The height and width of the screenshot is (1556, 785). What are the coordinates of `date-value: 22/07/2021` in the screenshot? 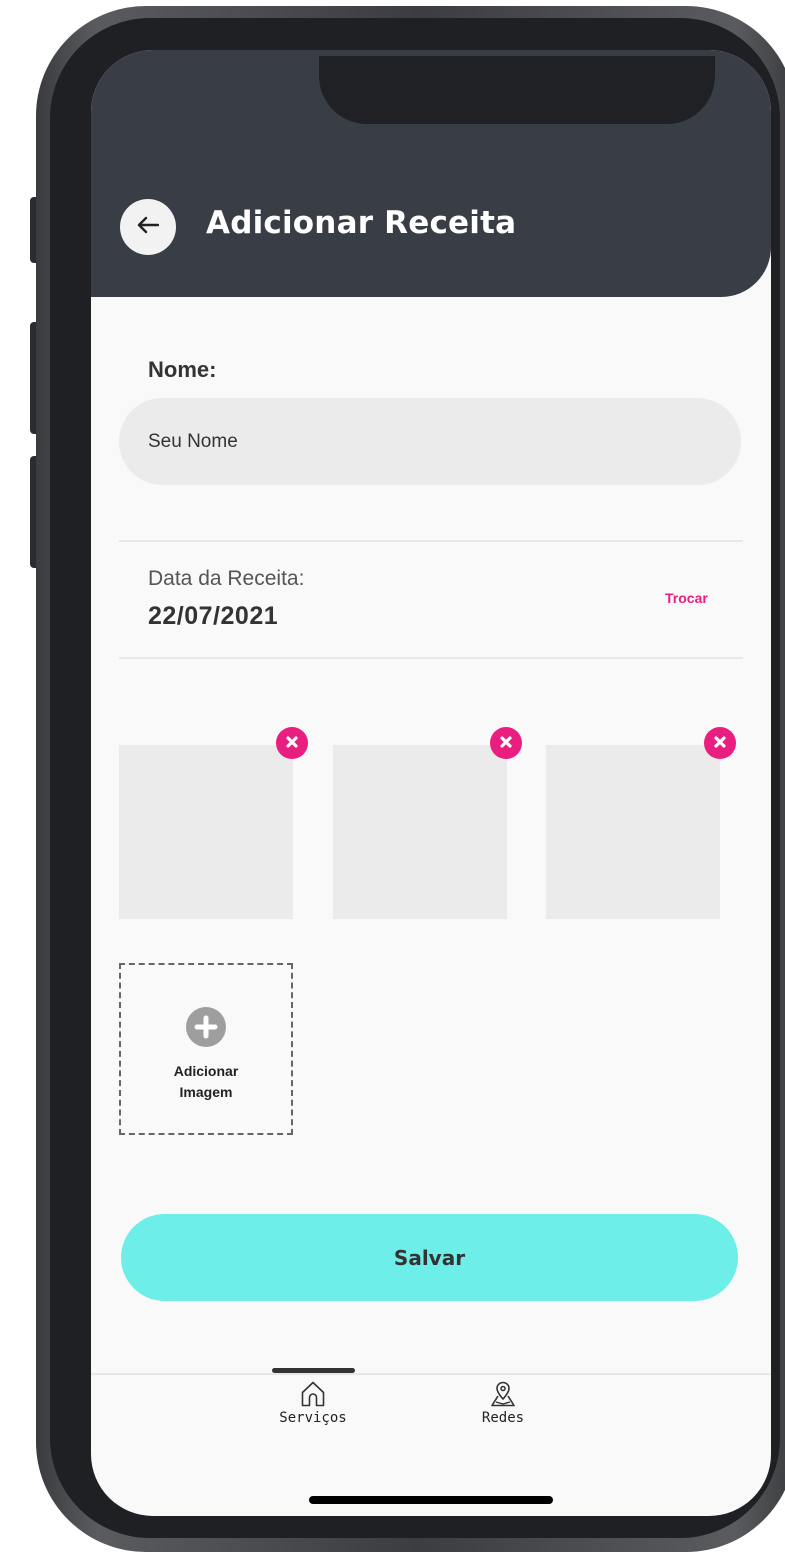 It's located at (213, 616).